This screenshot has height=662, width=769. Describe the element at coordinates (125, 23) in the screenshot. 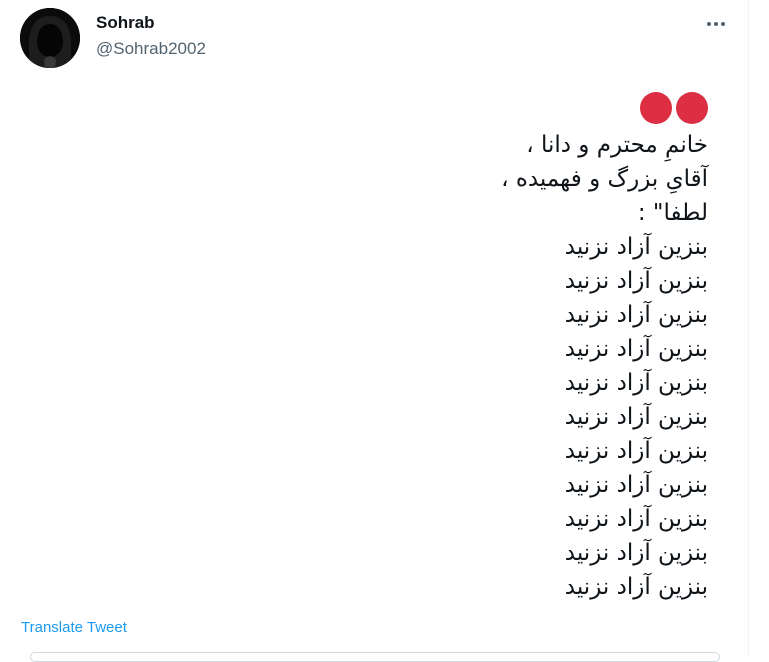

I see `user-name: Sohrab` at that location.